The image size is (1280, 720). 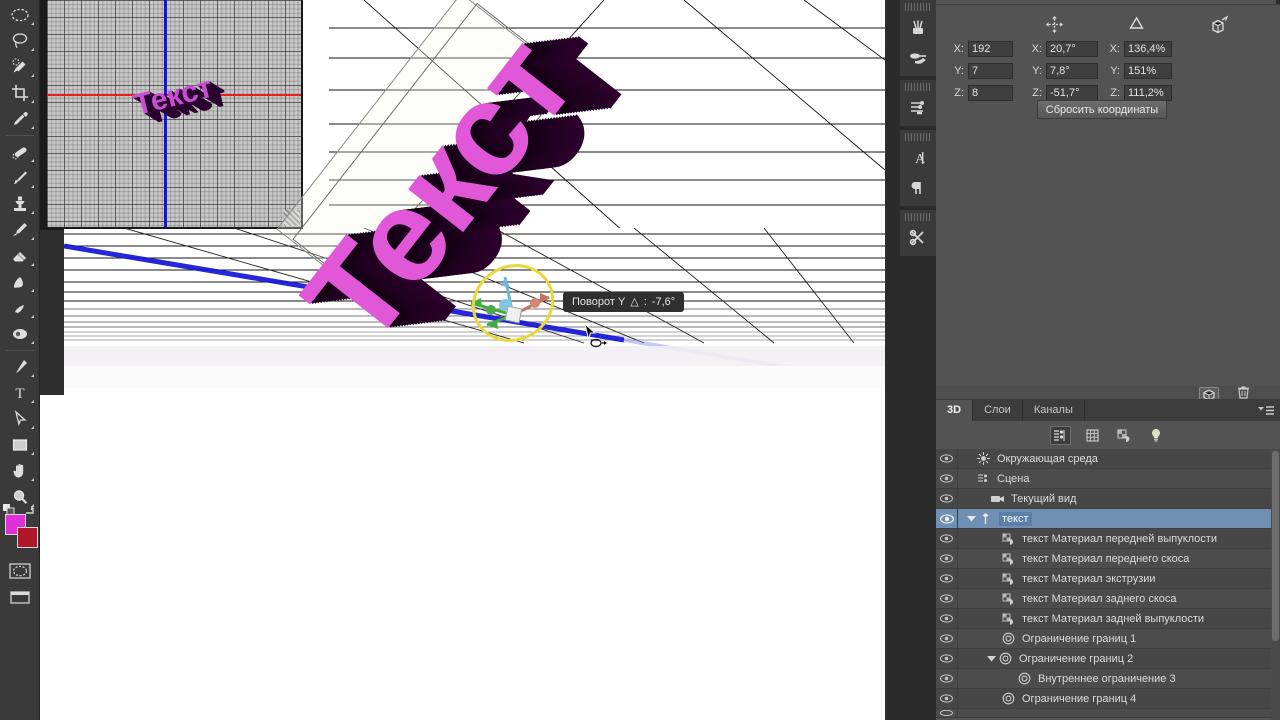 What do you see at coordinates (918, 158) in the screenshot?
I see `character-icon: A` at bounding box center [918, 158].